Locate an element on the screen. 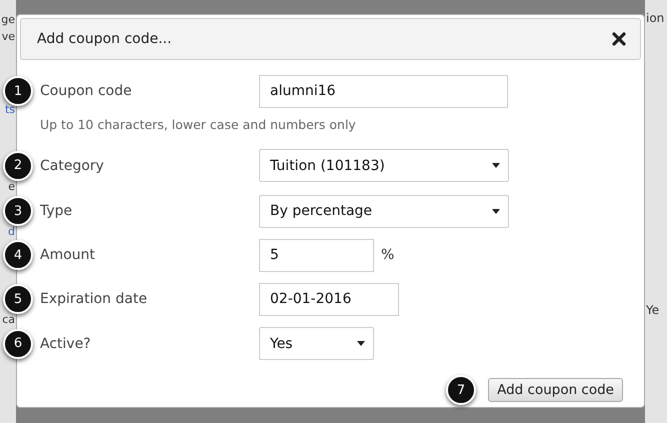 The width and height of the screenshot is (667, 423). field-label: Expiration date is located at coordinates (94, 299).